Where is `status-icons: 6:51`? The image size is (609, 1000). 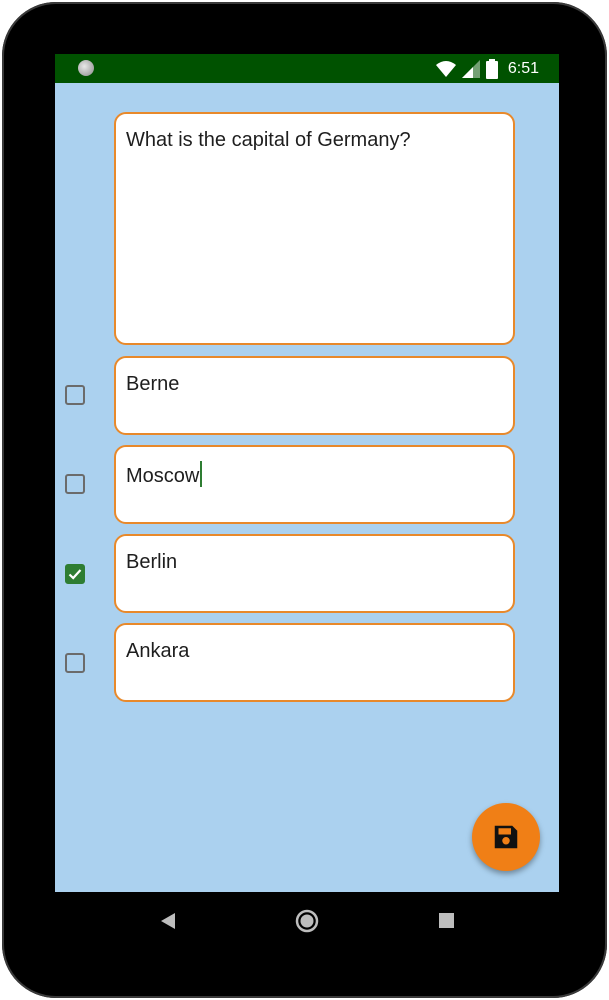
status-icons: 6:51 is located at coordinates (487, 69).